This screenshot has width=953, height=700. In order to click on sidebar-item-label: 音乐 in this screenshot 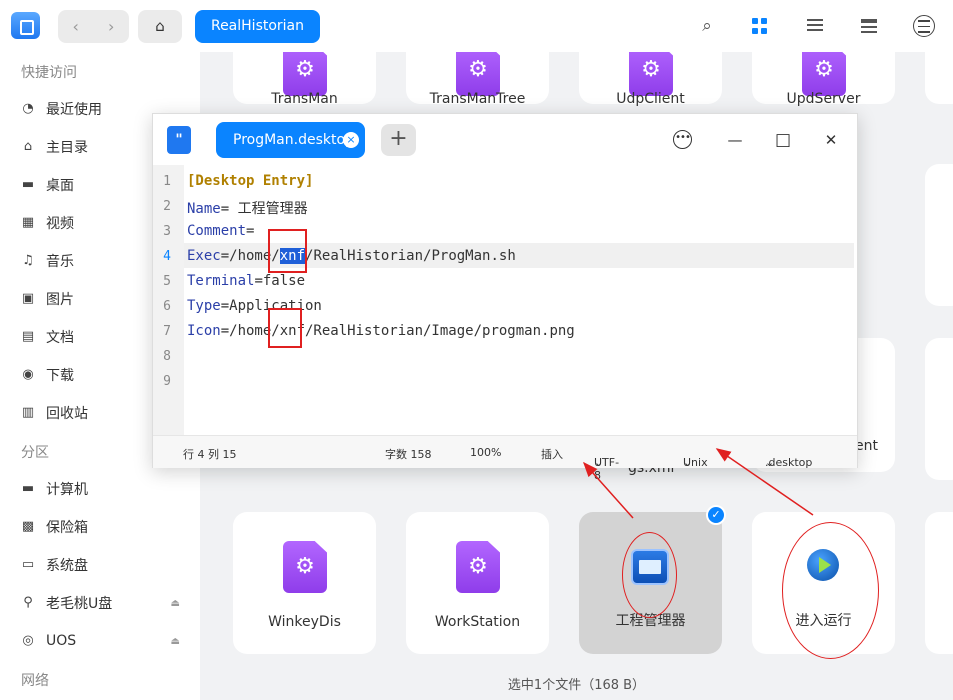, I will do `click(60, 262)`.